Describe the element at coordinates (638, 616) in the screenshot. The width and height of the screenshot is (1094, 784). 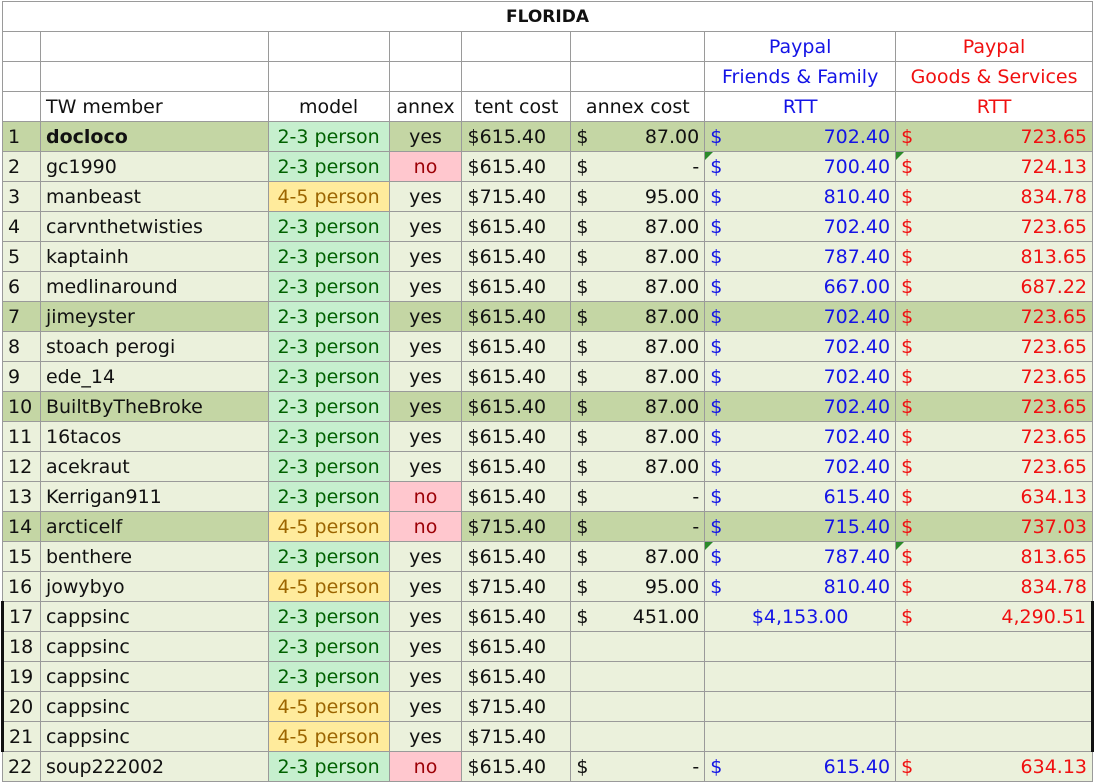
I see `annex-cost-cell: $451.00` at that location.